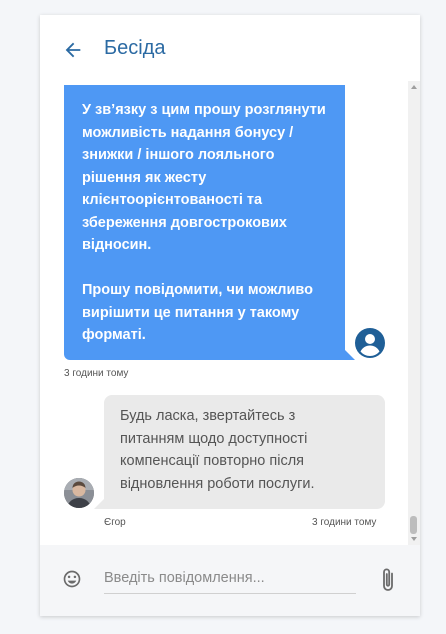  Describe the element at coordinates (414, 539) in the screenshot. I see `scroll-down-arrow-icon` at that location.